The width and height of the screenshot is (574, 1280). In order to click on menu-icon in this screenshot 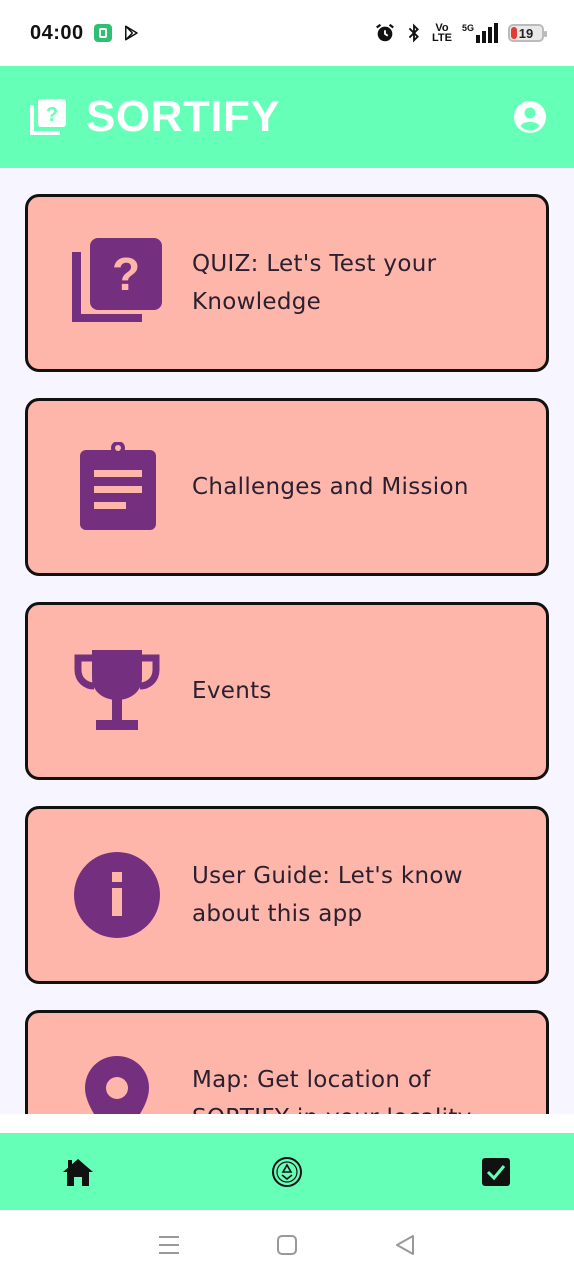, I will do `click(169, 1245)`.